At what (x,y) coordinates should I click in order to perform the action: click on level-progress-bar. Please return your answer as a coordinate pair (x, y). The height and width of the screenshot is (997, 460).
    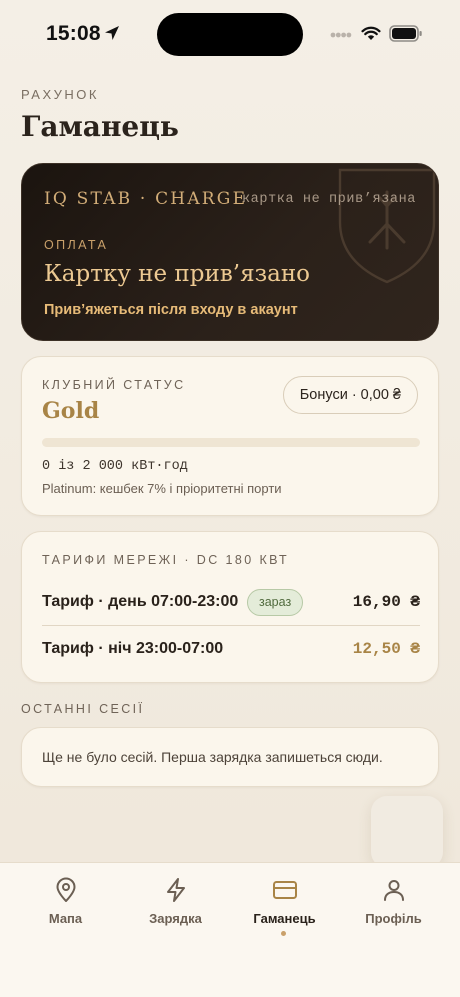
    Looking at the image, I should click on (231, 442).